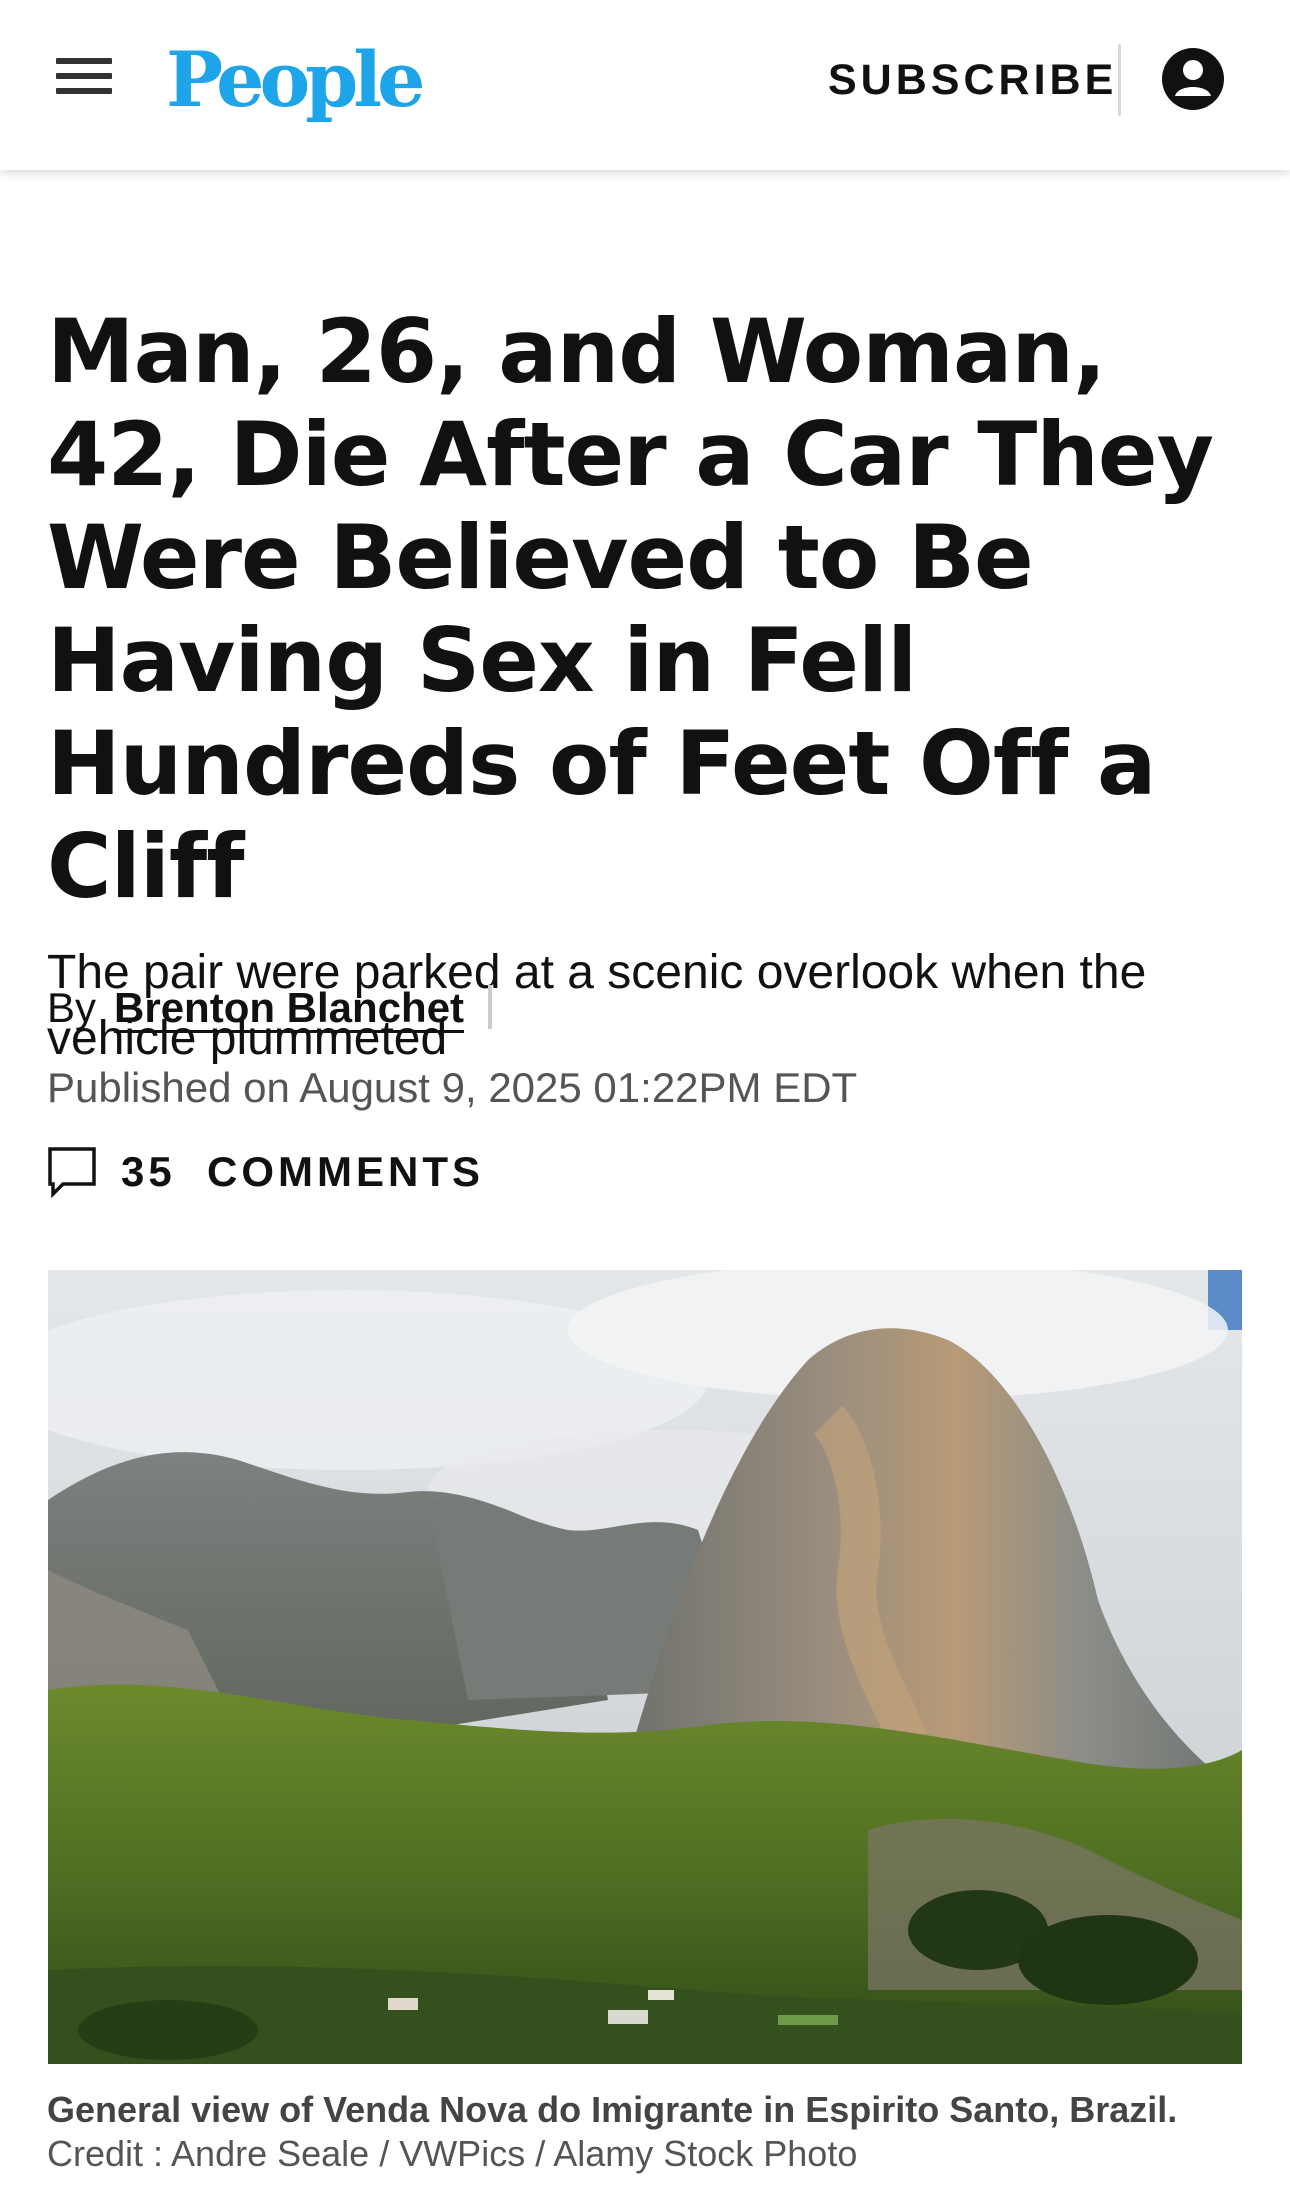  I want to click on byline: By Brenton Blanchet, so click(270, 1008).